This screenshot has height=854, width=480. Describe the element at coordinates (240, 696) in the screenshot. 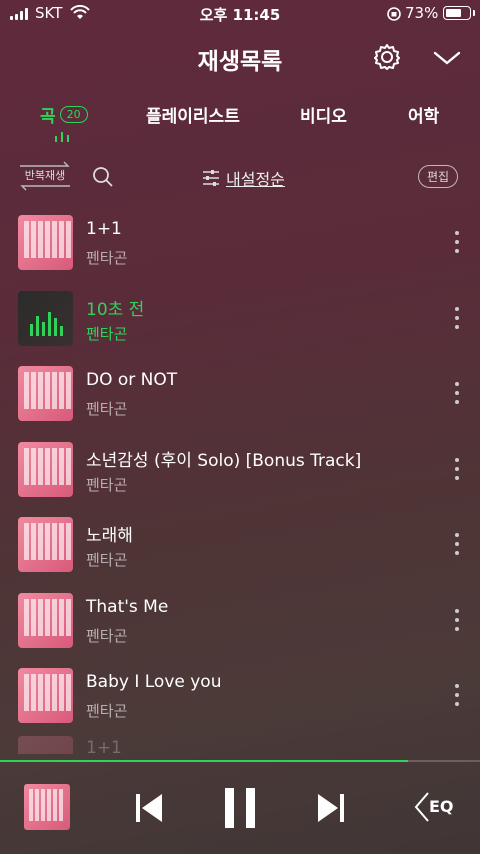

I see `list-item: Baby I Love you 펜타곤` at that location.